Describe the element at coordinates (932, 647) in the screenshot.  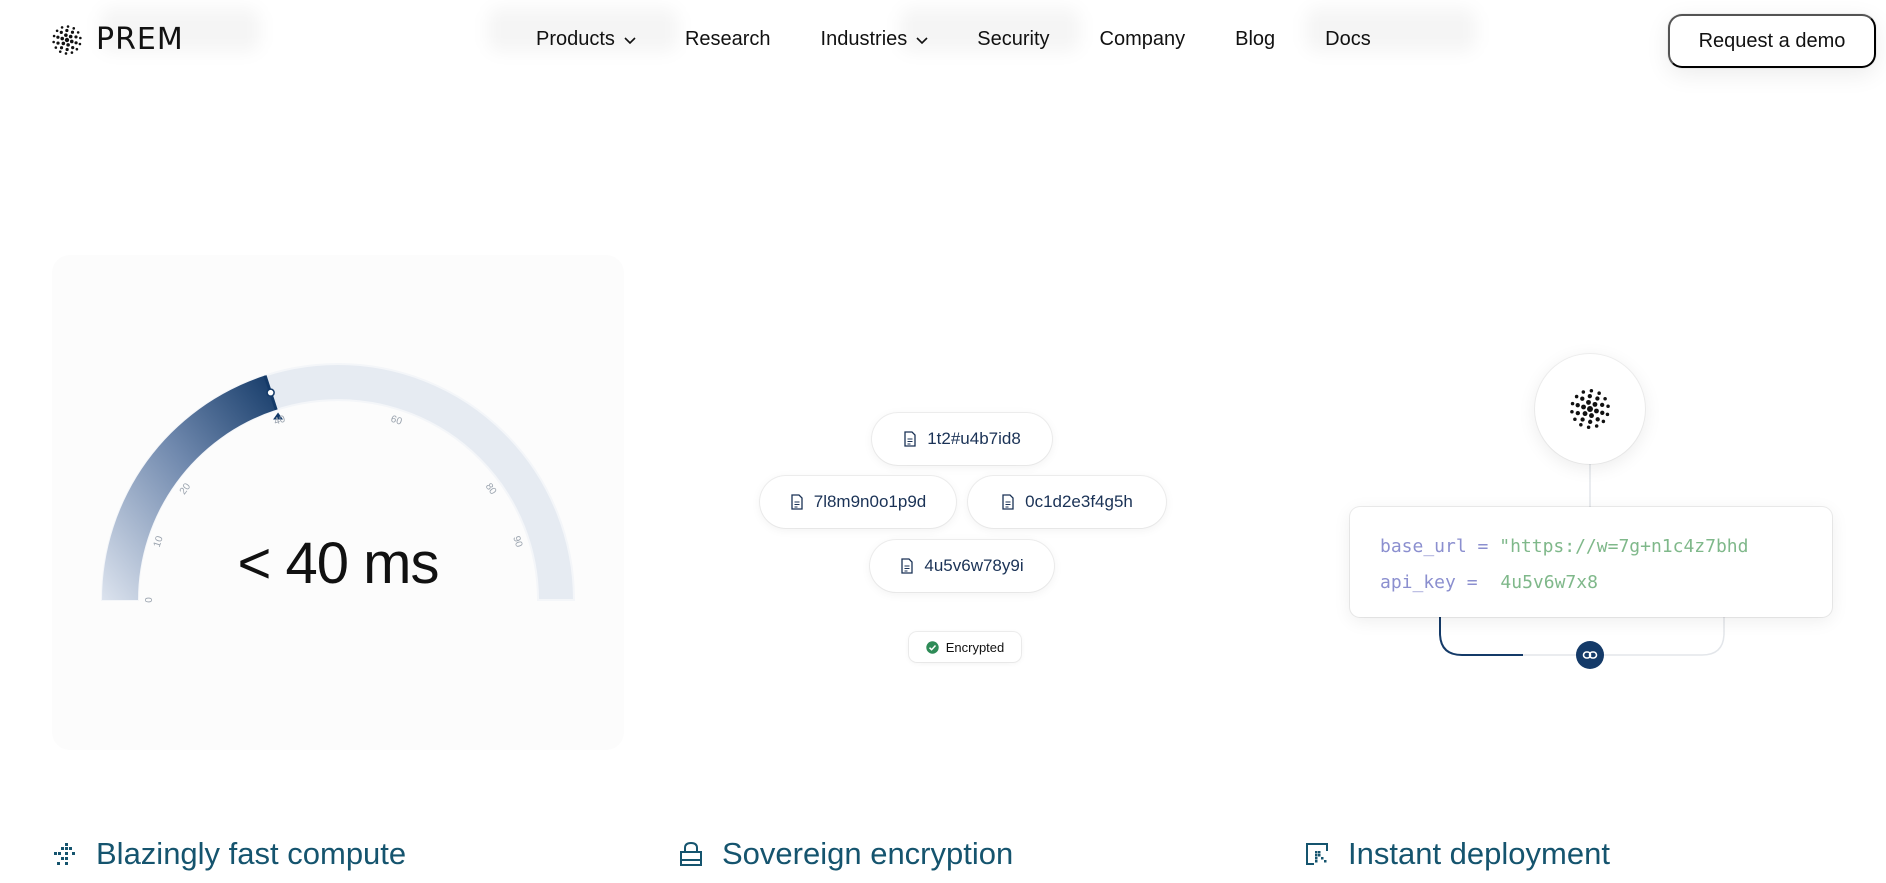
I see `check-circle-icon` at that location.